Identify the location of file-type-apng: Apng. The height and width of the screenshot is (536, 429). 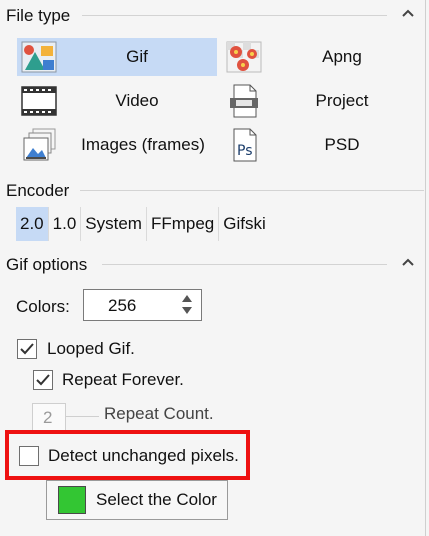
(322, 57).